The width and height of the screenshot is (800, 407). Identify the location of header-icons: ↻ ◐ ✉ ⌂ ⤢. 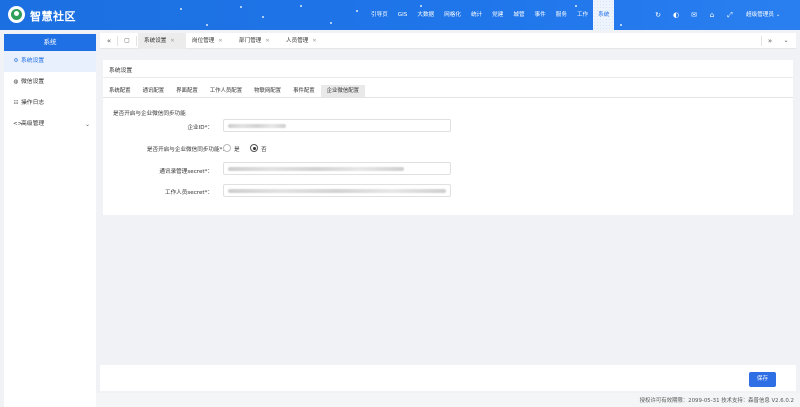
(694, 15).